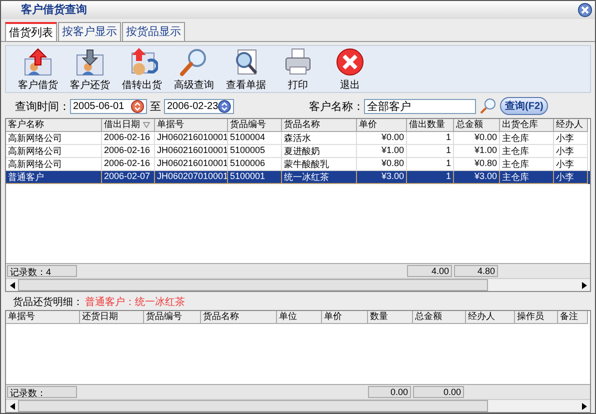  Describe the element at coordinates (336, 107) in the screenshot. I see `field-label: 客户名称：` at that location.